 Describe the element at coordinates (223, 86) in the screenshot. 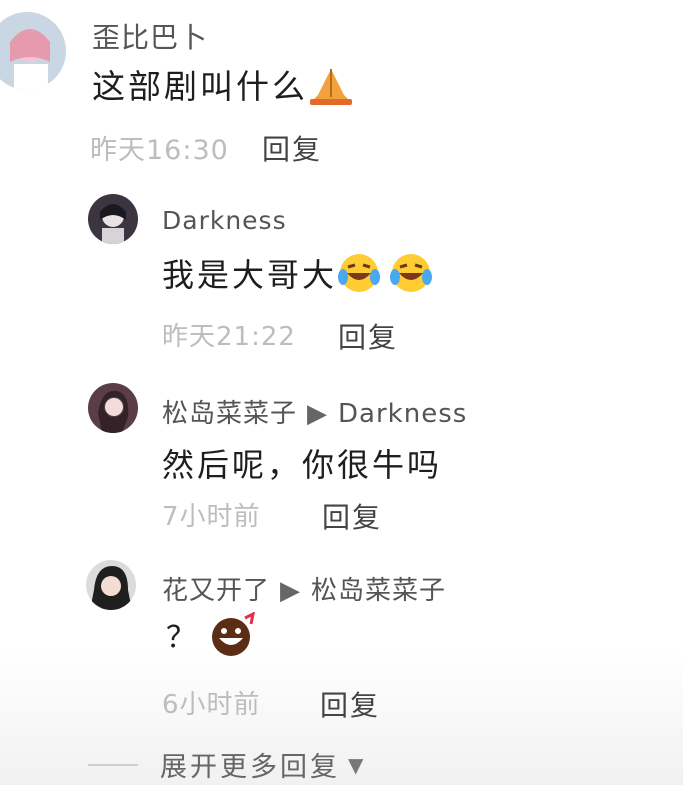

I see `comment-text: 这部剧叫什么` at that location.